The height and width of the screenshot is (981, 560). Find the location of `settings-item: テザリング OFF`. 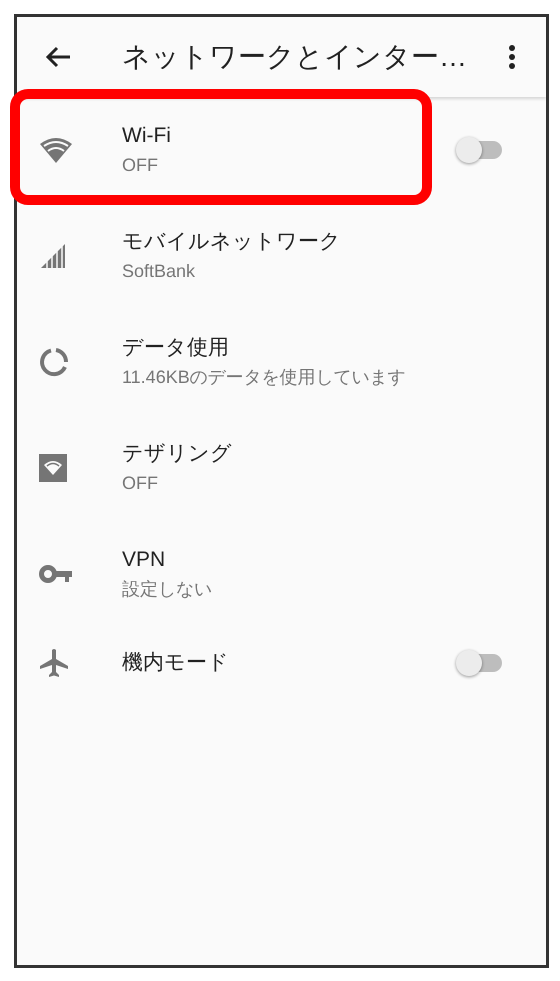

settings-item: テザリング OFF is located at coordinates (281, 468).